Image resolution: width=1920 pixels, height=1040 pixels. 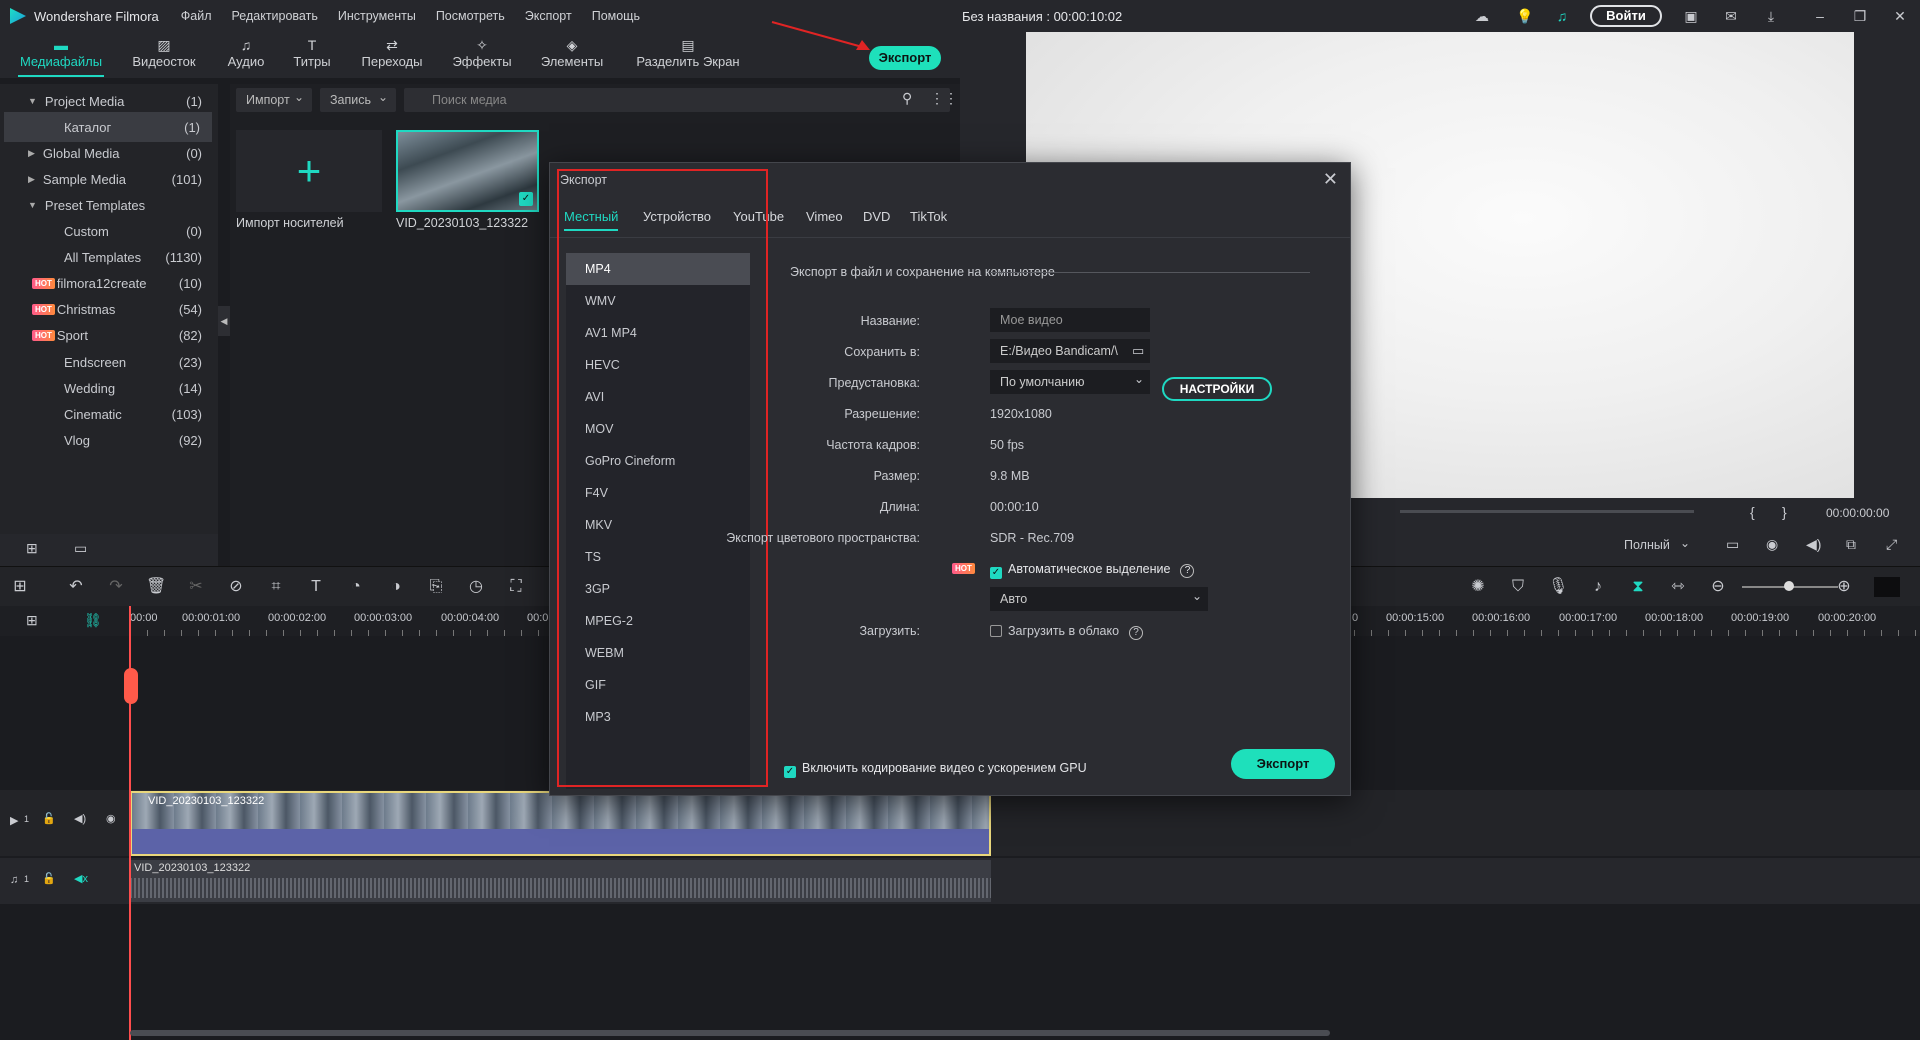 What do you see at coordinates (93, 620) in the screenshot?
I see `link-icon: ⛓` at bounding box center [93, 620].